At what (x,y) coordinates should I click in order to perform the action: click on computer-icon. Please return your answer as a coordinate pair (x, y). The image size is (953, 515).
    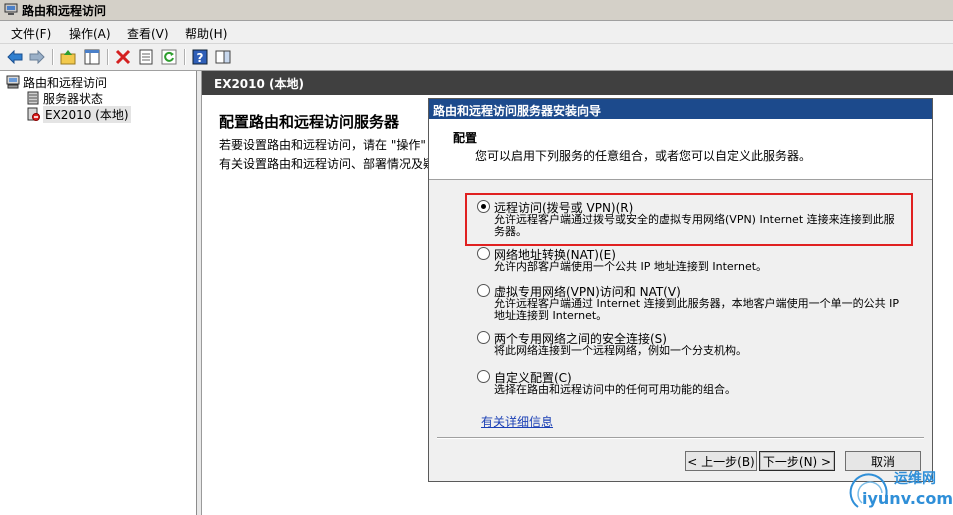
    Looking at the image, I should click on (13, 82).